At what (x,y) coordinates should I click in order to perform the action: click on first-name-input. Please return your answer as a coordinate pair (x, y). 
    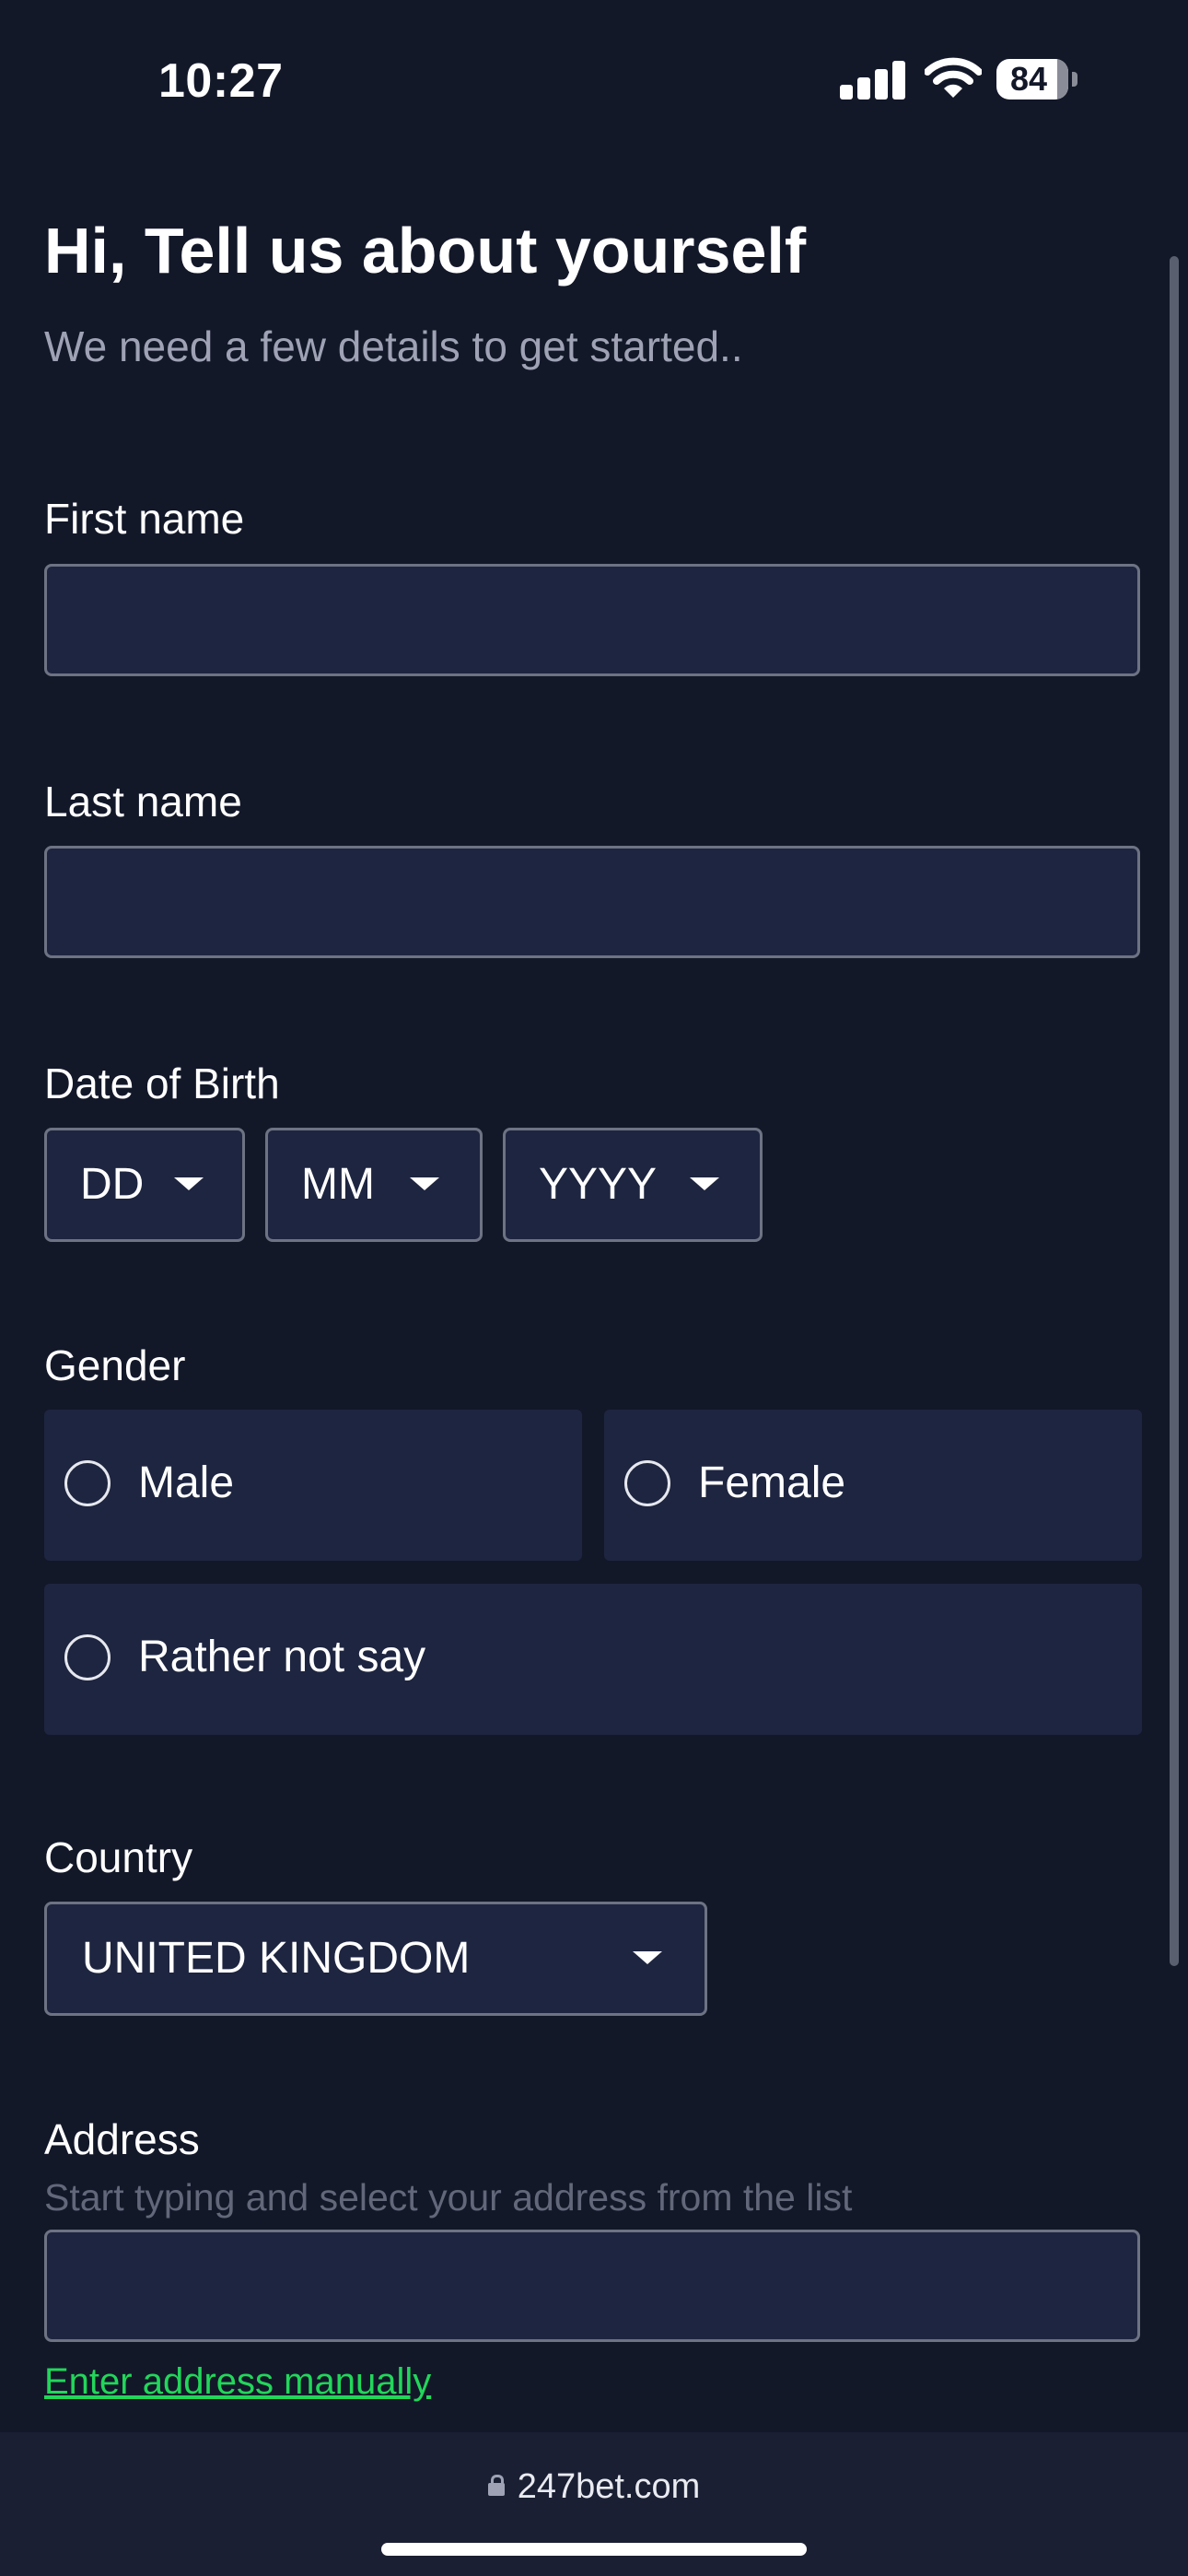
    Looking at the image, I should click on (592, 620).